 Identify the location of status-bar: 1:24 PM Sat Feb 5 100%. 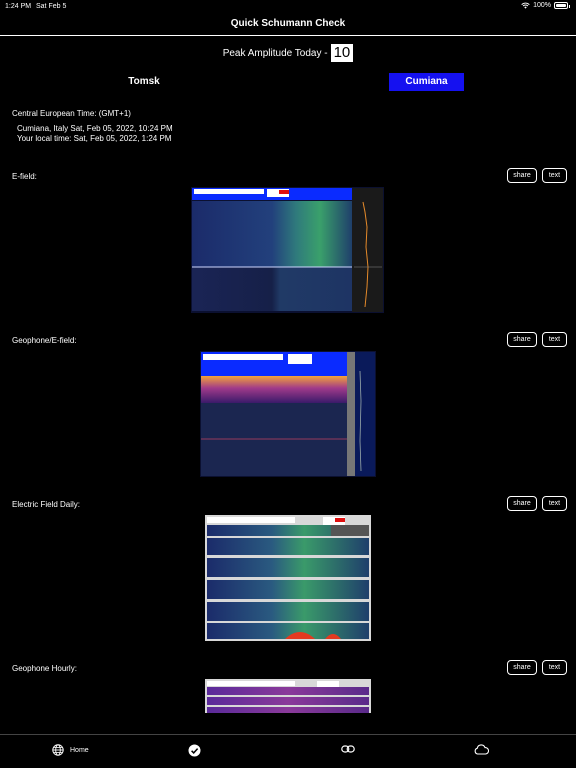
(288, 7).